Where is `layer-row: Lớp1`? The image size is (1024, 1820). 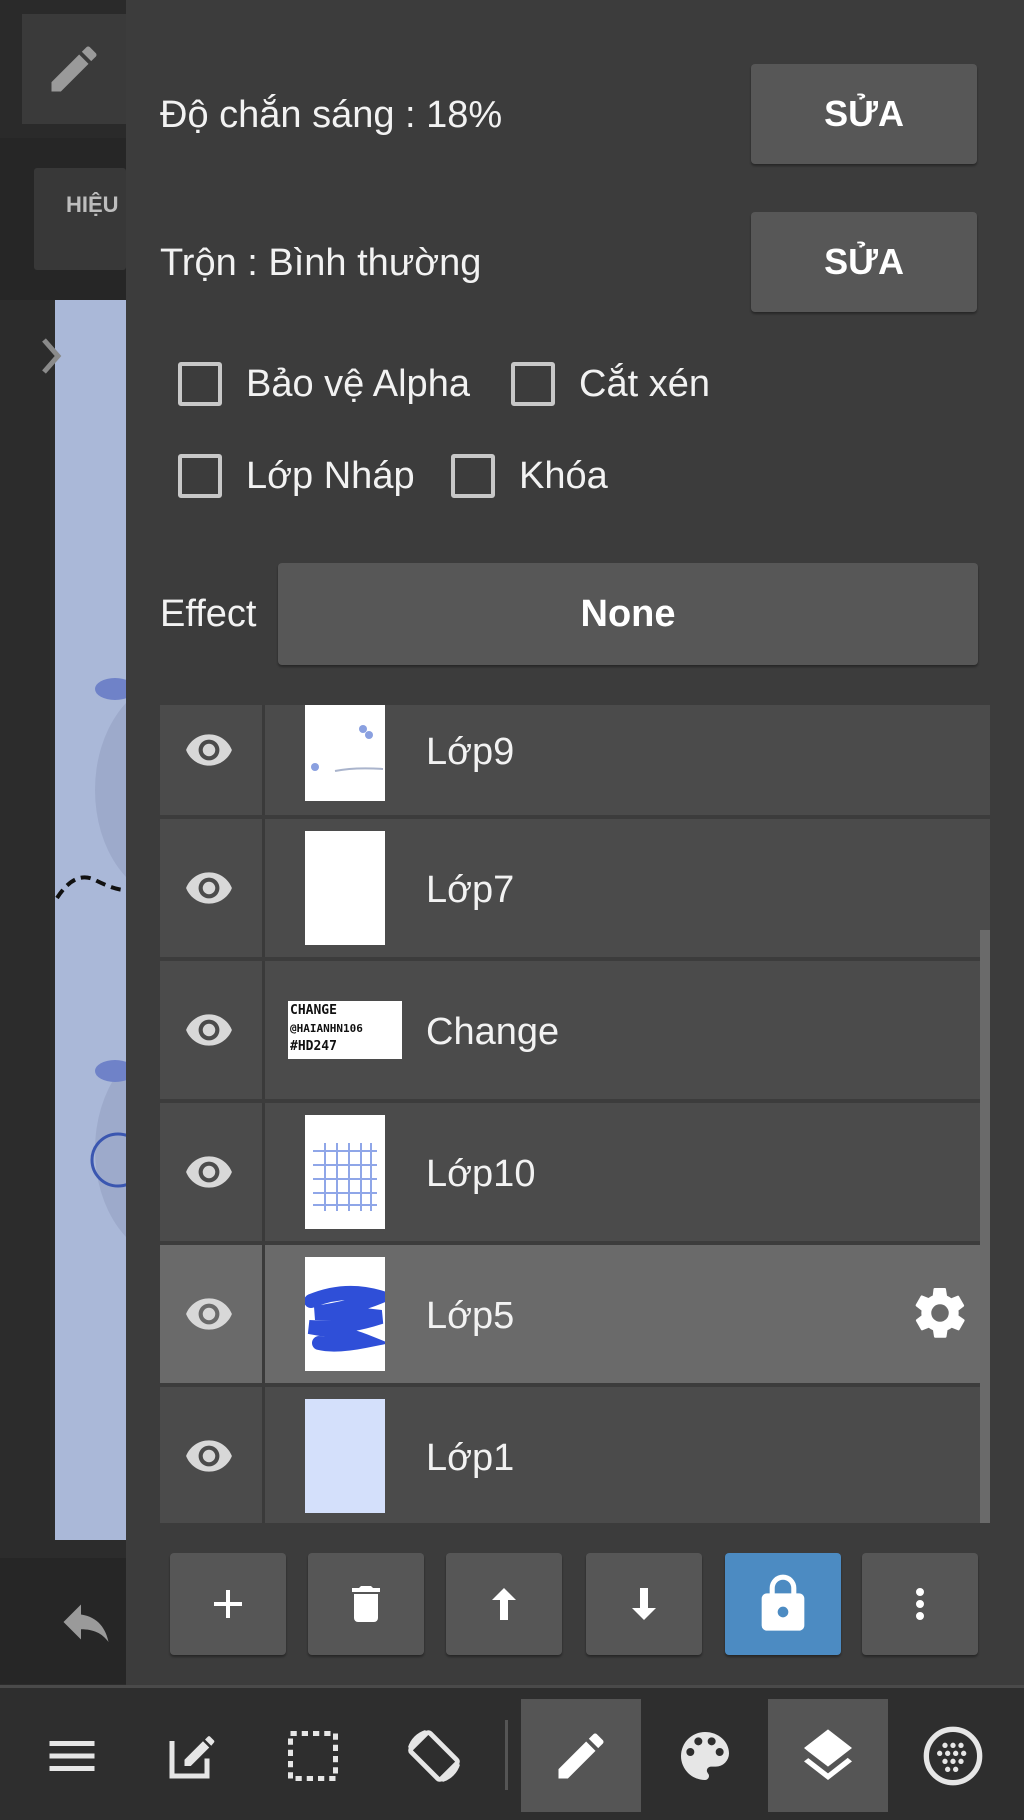
layer-row: Lớp1 is located at coordinates (575, 1455).